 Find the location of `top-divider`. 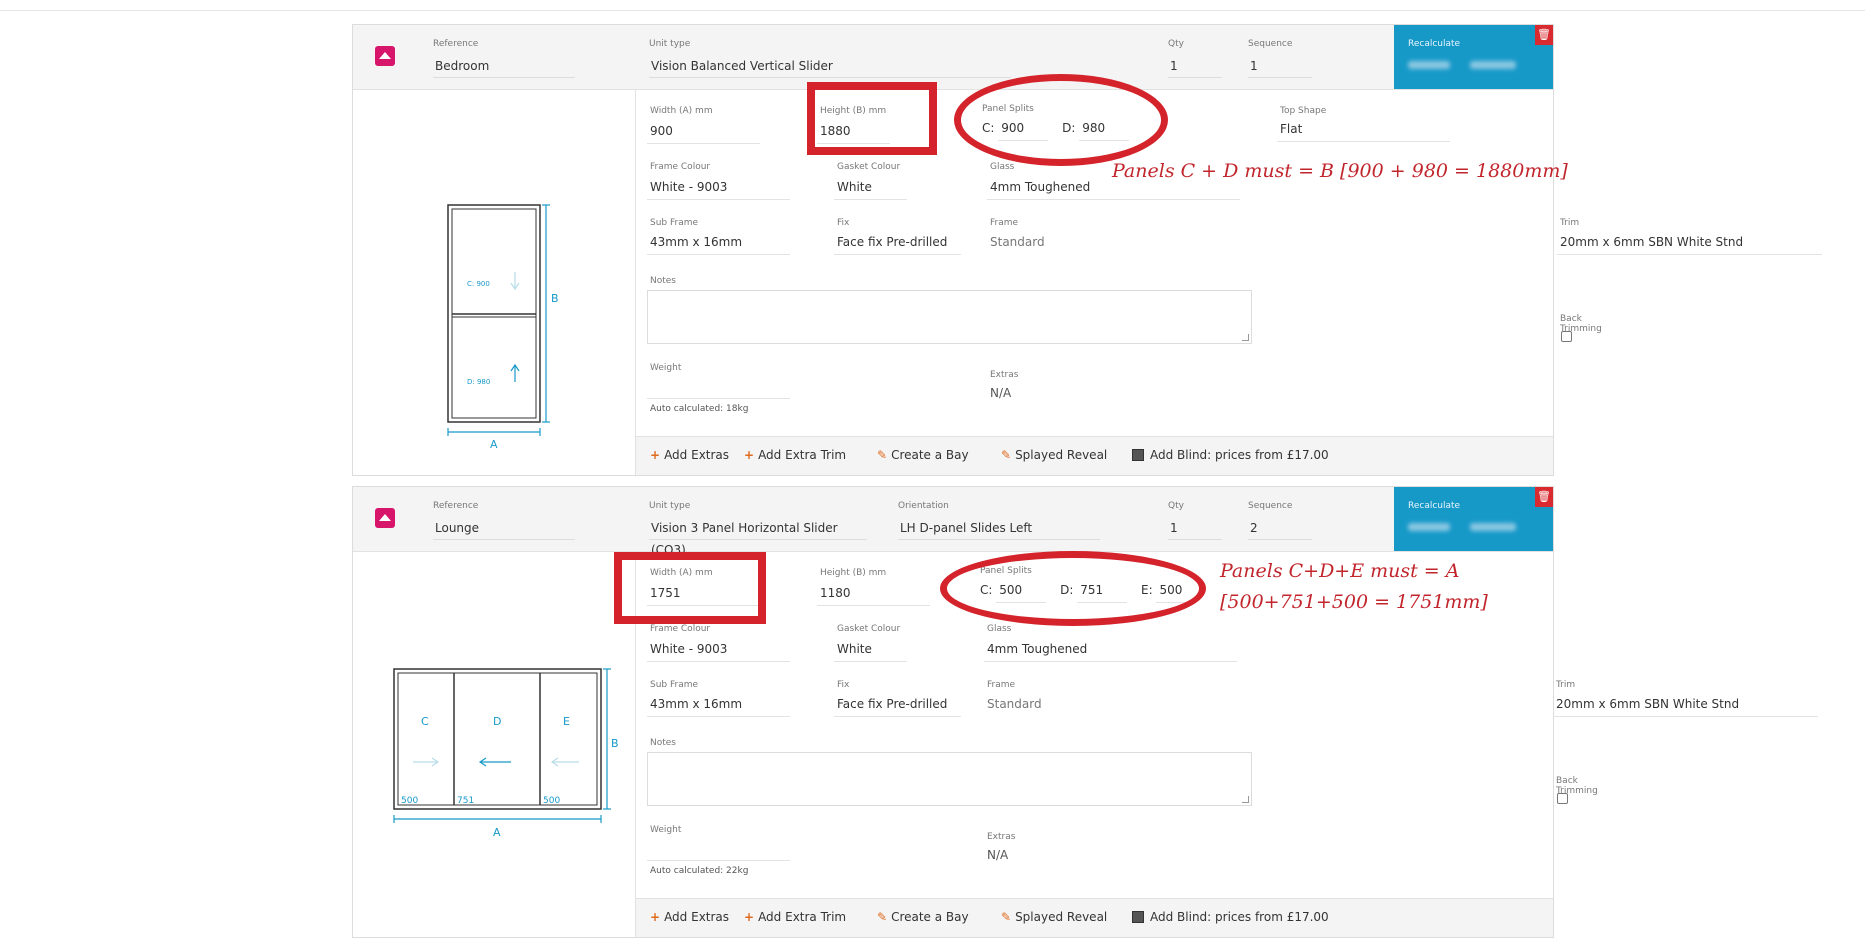

top-divider is located at coordinates (932, 10).